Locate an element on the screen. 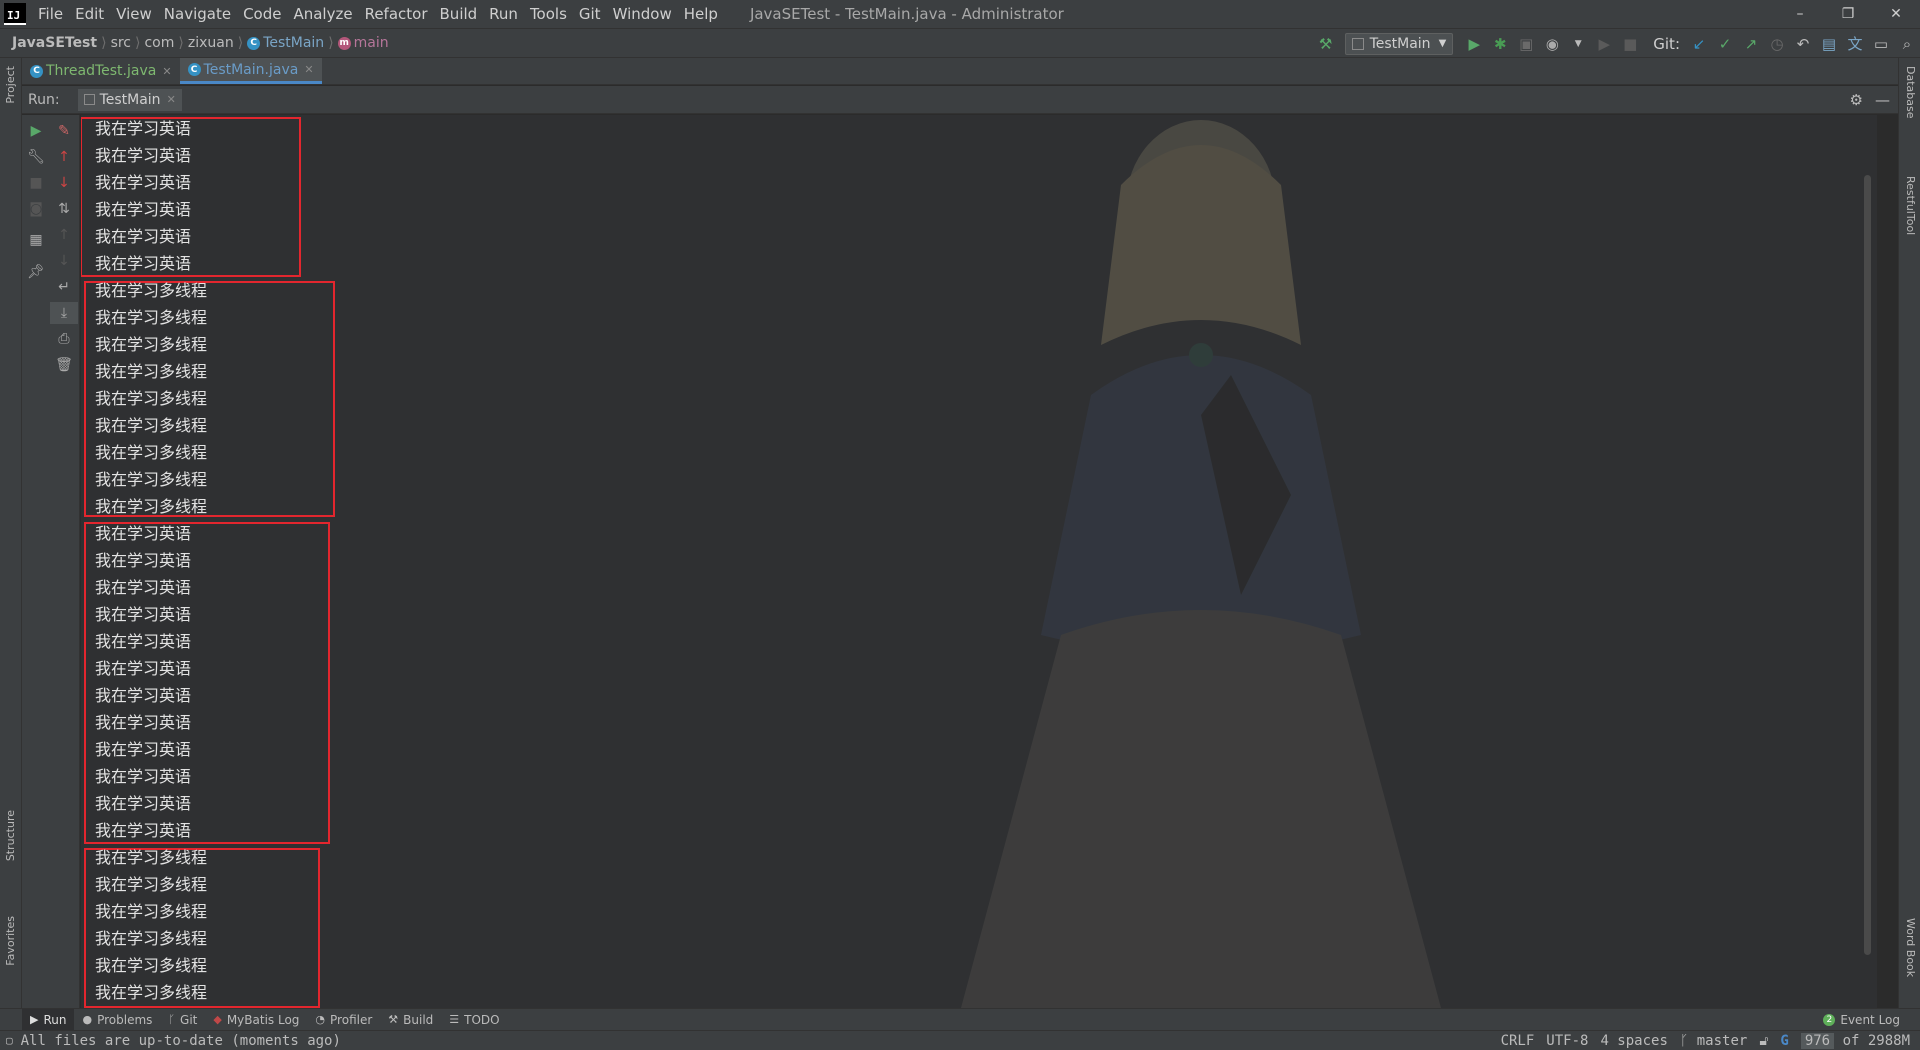 The width and height of the screenshot is (1920, 1050). menu-help: Help is located at coordinates (701, 14).